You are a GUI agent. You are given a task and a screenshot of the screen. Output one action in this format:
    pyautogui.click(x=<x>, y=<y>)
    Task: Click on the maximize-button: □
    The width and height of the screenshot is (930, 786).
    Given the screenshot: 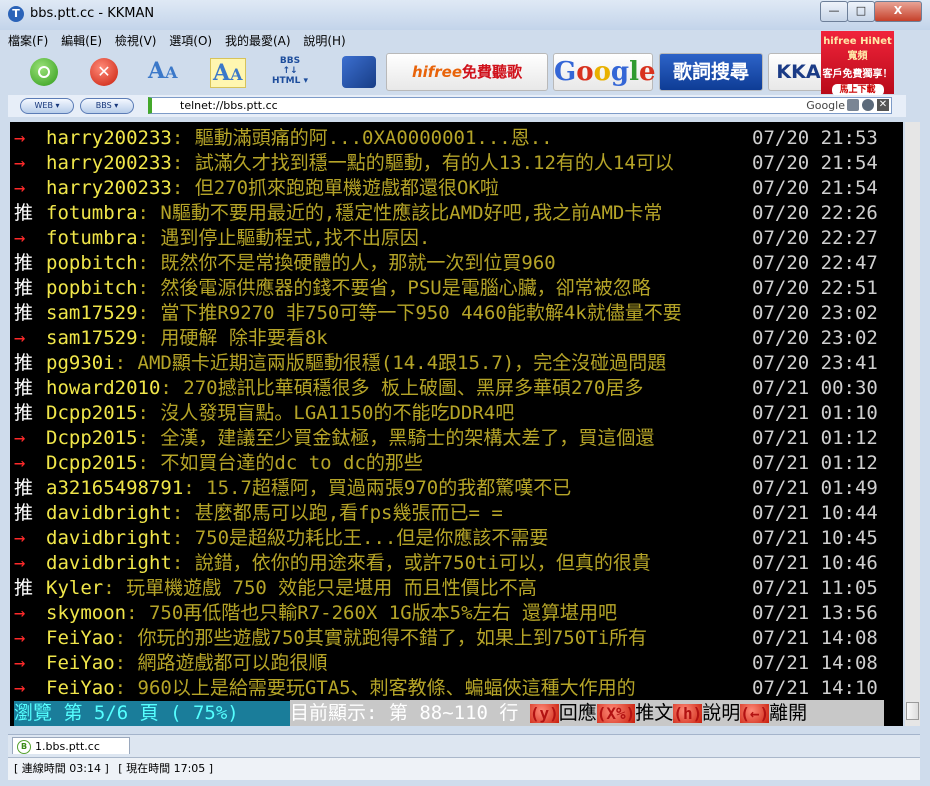 What is the action you would take?
    pyautogui.click(x=861, y=11)
    